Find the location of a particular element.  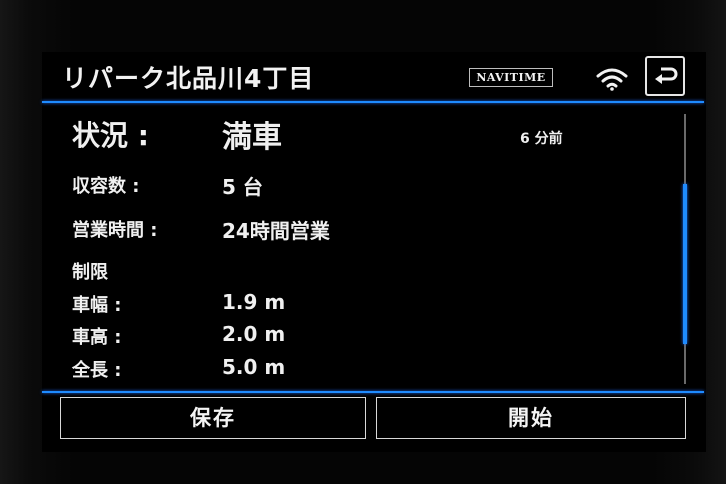

scrollbar-thumb is located at coordinates (685, 264).